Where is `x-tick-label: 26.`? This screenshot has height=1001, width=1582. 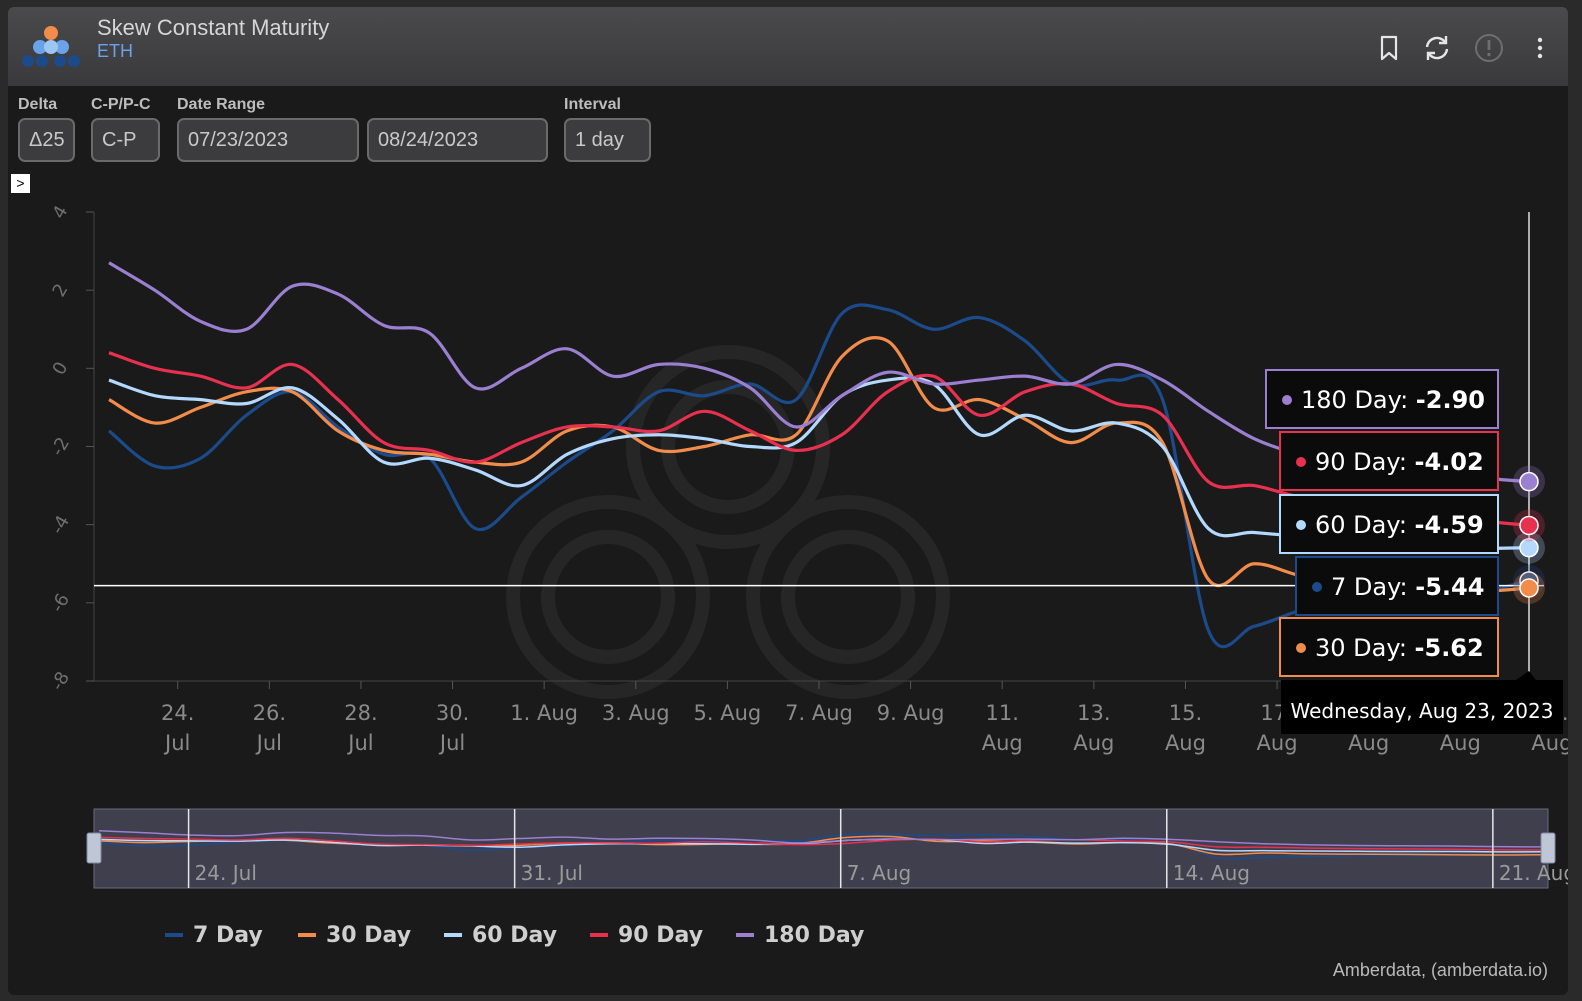
x-tick-label: 26. is located at coordinates (269, 713).